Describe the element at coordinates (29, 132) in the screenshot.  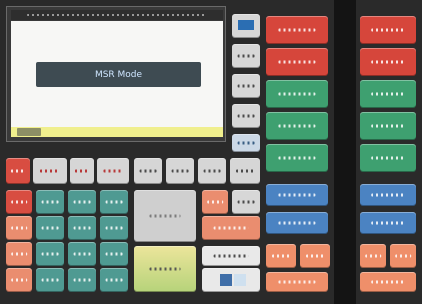
I see `scroll-handle` at that location.